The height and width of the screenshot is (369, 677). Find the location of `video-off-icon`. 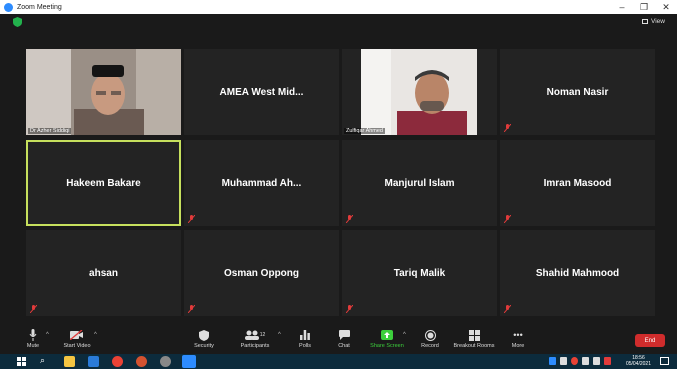

video-off-icon is located at coordinates (76, 335).